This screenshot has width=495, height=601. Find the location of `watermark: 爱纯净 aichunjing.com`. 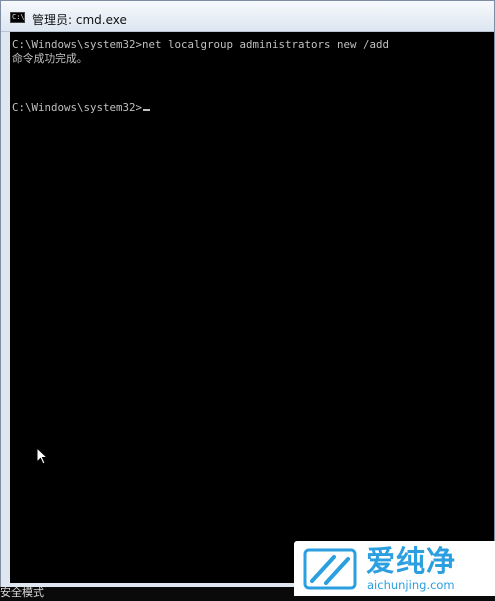

watermark: 爱纯净 aichunjing.com is located at coordinates (394, 568).